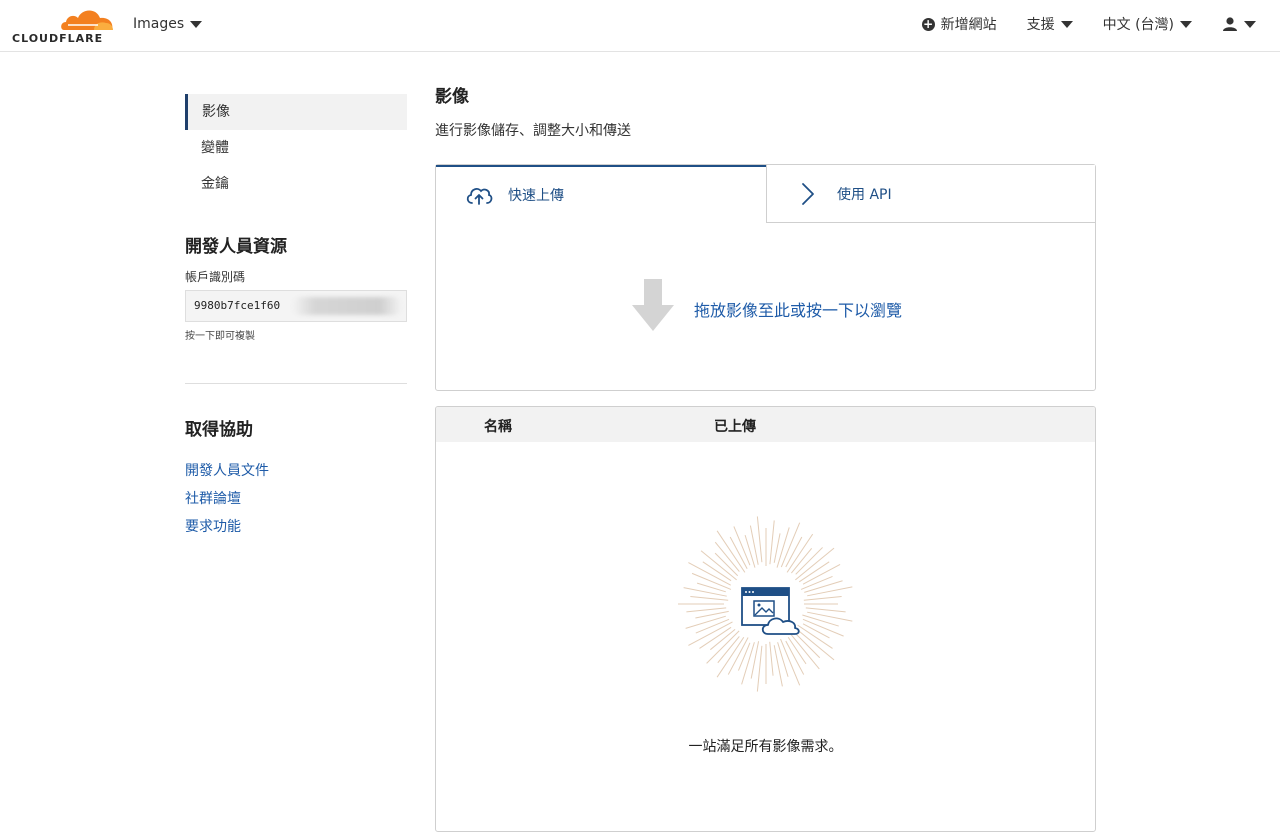 The height and width of the screenshot is (840, 1280). Describe the element at coordinates (735, 426) in the screenshot. I see `column-header-uploaded: 已上傳` at that location.